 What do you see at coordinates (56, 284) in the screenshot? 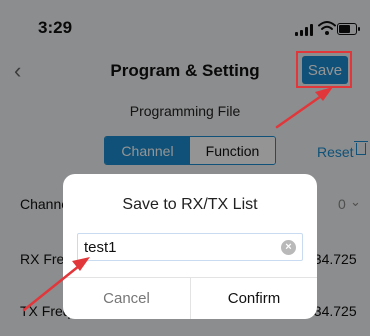
I see `input-annotation-arrow` at bounding box center [56, 284].